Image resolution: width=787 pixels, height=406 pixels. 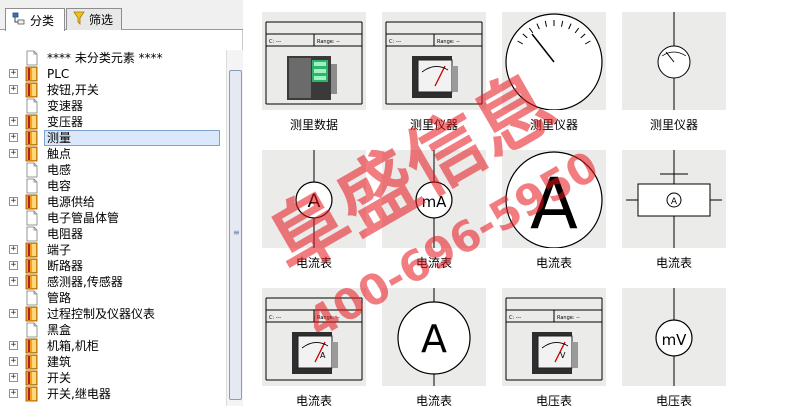 What do you see at coordinates (65, 122) in the screenshot?
I see `tree-item-label: 变压器` at bounding box center [65, 122].